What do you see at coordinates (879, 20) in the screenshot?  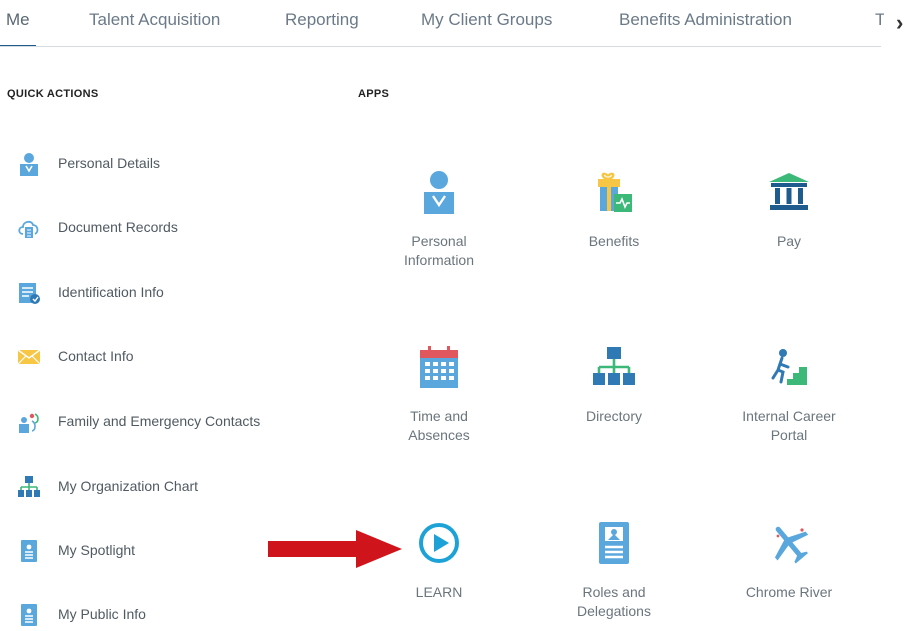 I see `tab-overflow: Too` at bounding box center [879, 20].